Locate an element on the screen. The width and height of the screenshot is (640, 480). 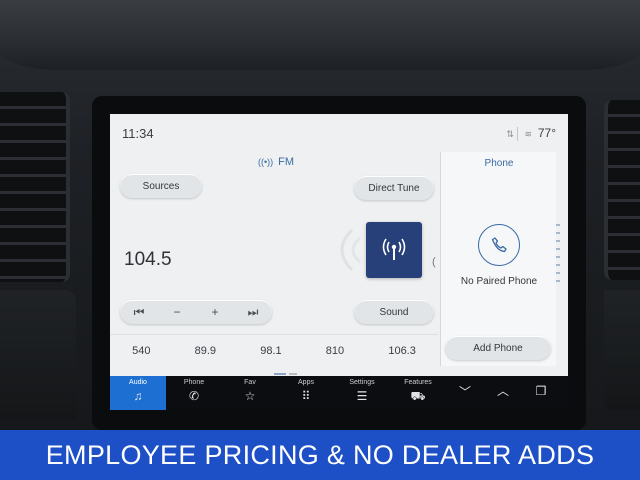
direct-tune-button: Direct Tune is located at coordinates (394, 188).